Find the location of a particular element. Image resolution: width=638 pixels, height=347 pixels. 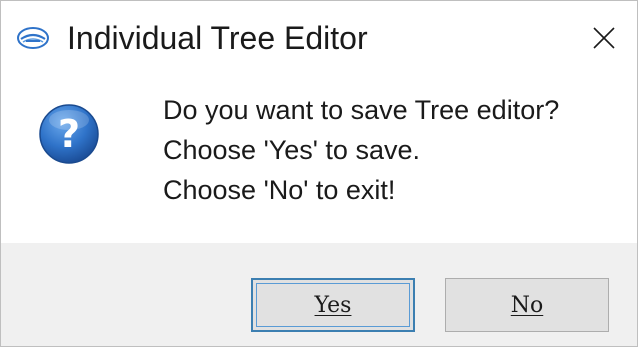

no-button-label: No is located at coordinates (527, 305).